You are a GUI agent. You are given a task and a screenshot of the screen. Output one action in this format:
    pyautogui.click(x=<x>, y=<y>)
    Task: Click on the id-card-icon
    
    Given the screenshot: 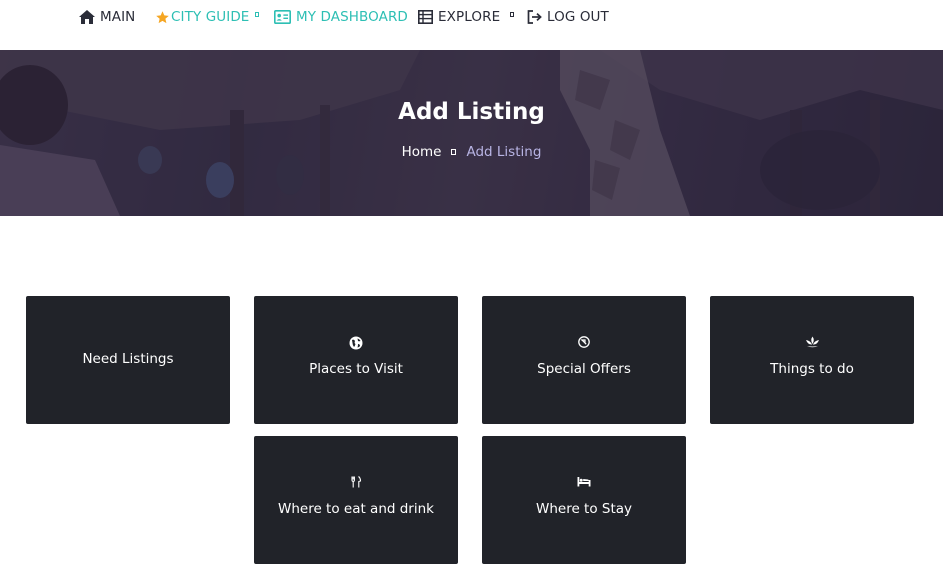 What is the action you would take?
    pyautogui.click(x=282, y=17)
    